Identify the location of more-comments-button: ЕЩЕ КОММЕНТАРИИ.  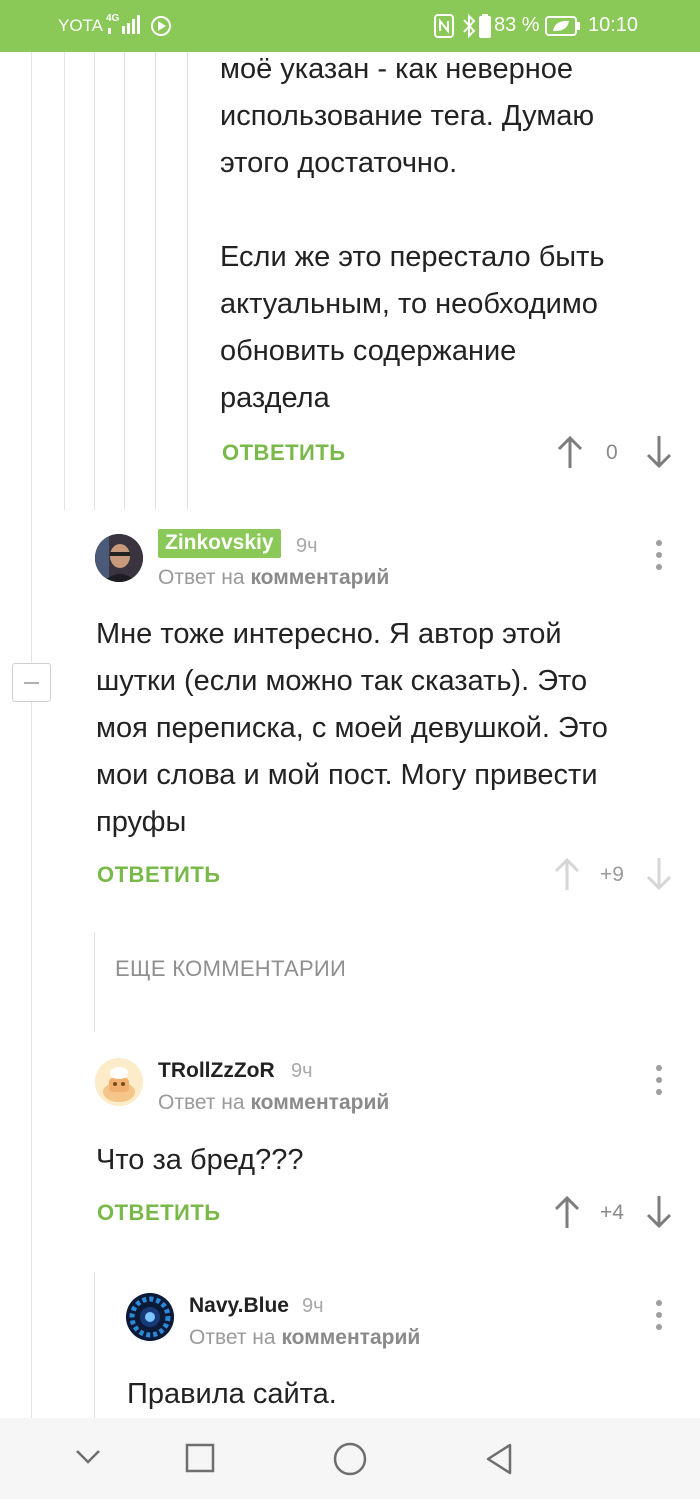
(230, 969).